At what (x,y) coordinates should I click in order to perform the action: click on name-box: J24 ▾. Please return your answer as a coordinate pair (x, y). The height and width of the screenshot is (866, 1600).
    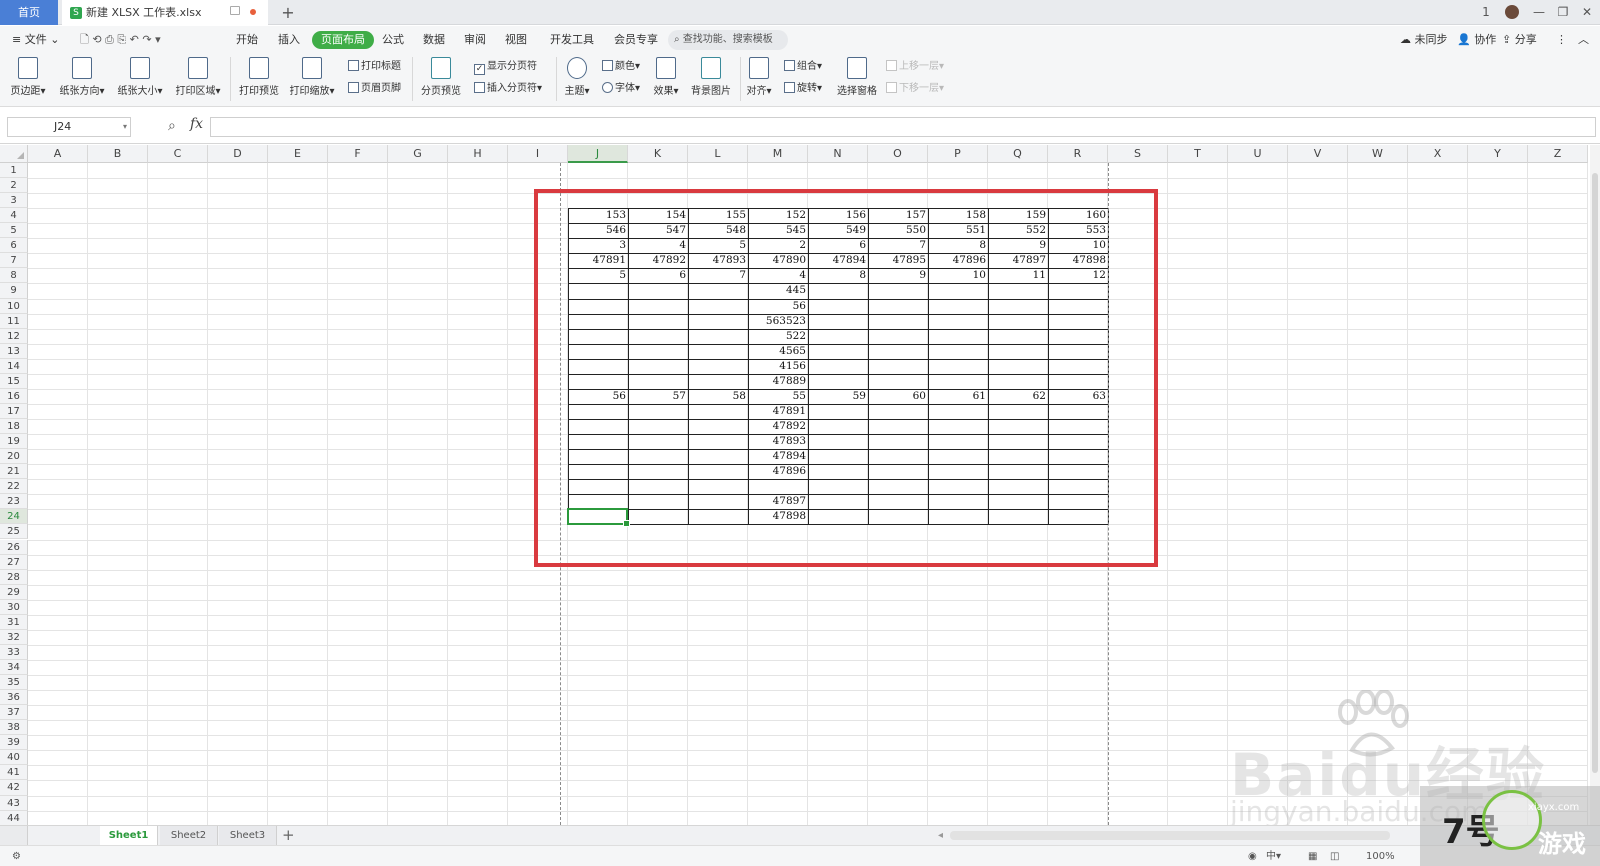
    Looking at the image, I should click on (69, 127).